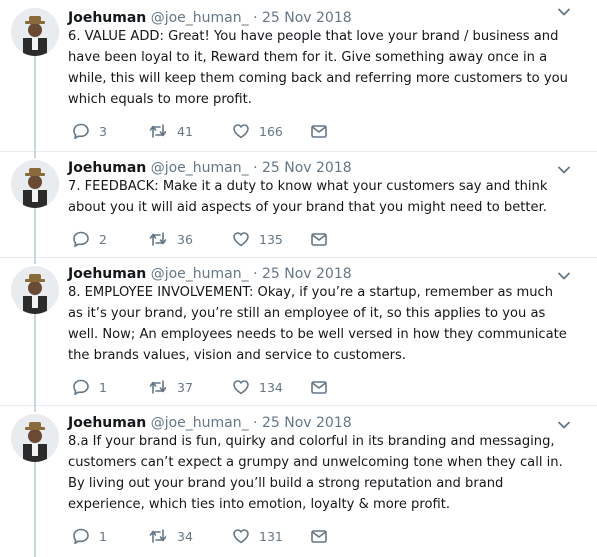 The height and width of the screenshot is (557, 597). What do you see at coordinates (271, 536) in the screenshot?
I see `like-count: 131` at bounding box center [271, 536].